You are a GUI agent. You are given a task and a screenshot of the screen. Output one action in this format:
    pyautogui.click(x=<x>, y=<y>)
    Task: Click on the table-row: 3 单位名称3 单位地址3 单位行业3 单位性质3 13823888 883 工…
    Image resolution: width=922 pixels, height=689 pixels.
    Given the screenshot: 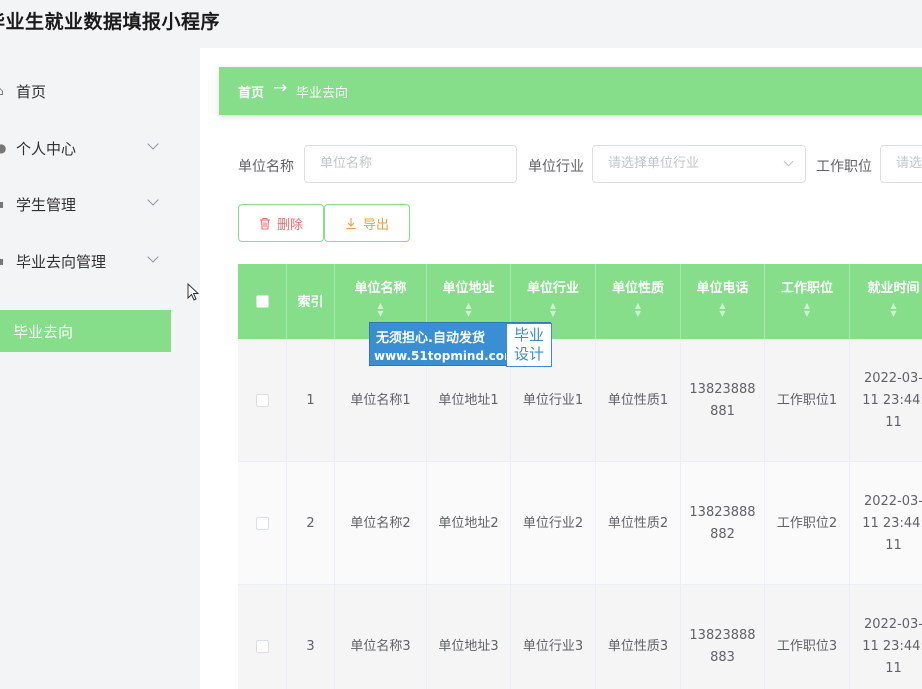 What is the action you would take?
    pyautogui.click(x=580, y=637)
    